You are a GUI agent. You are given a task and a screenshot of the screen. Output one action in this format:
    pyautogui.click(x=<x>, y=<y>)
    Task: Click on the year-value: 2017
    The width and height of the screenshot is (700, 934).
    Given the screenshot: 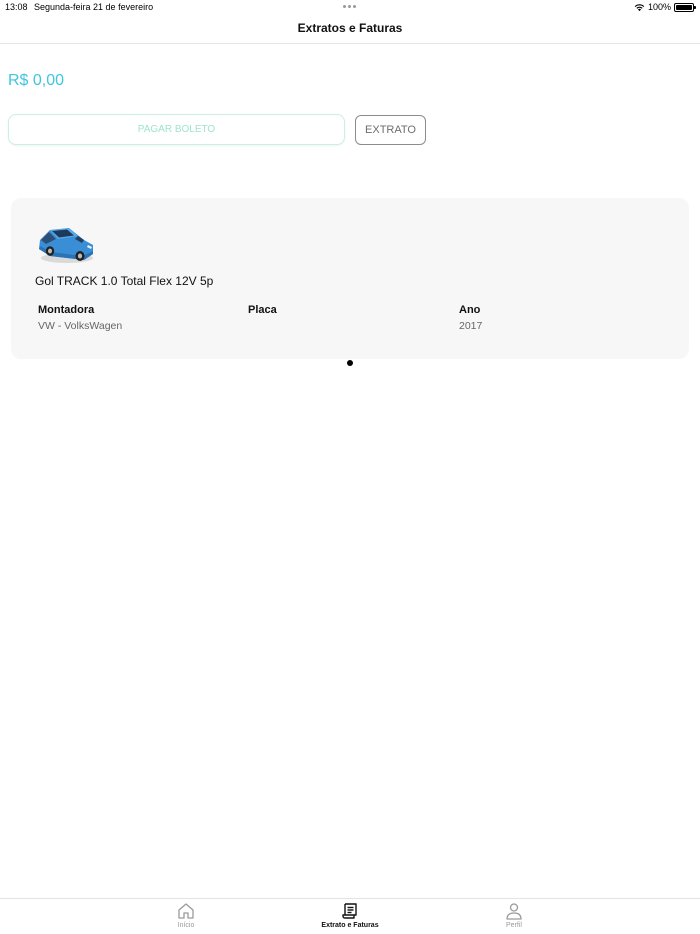 What is the action you would take?
    pyautogui.click(x=471, y=326)
    